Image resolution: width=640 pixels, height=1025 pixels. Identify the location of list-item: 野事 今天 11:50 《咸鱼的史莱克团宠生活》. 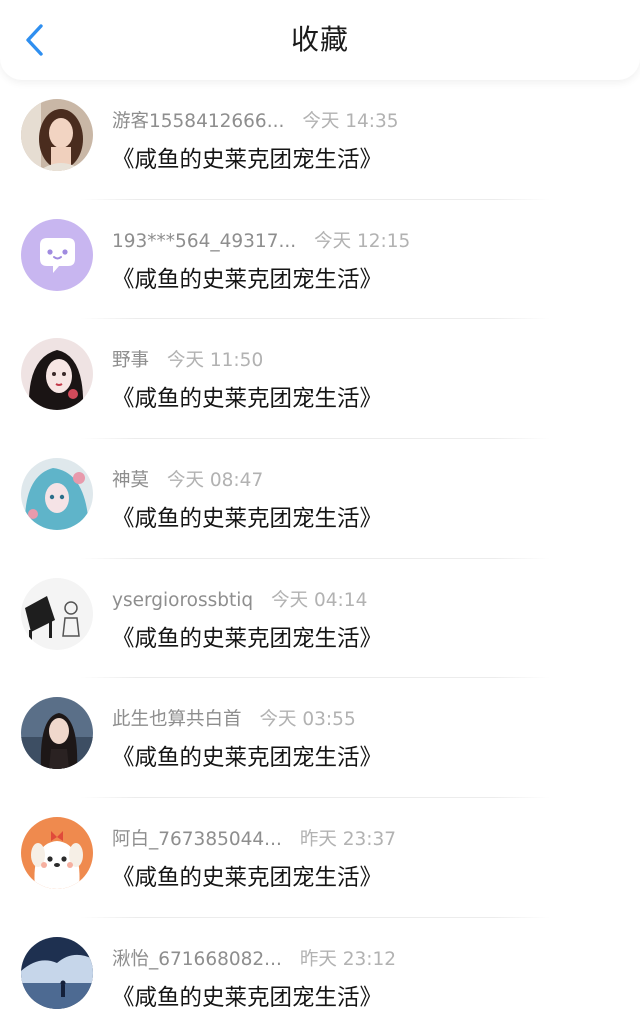
(320, 379).